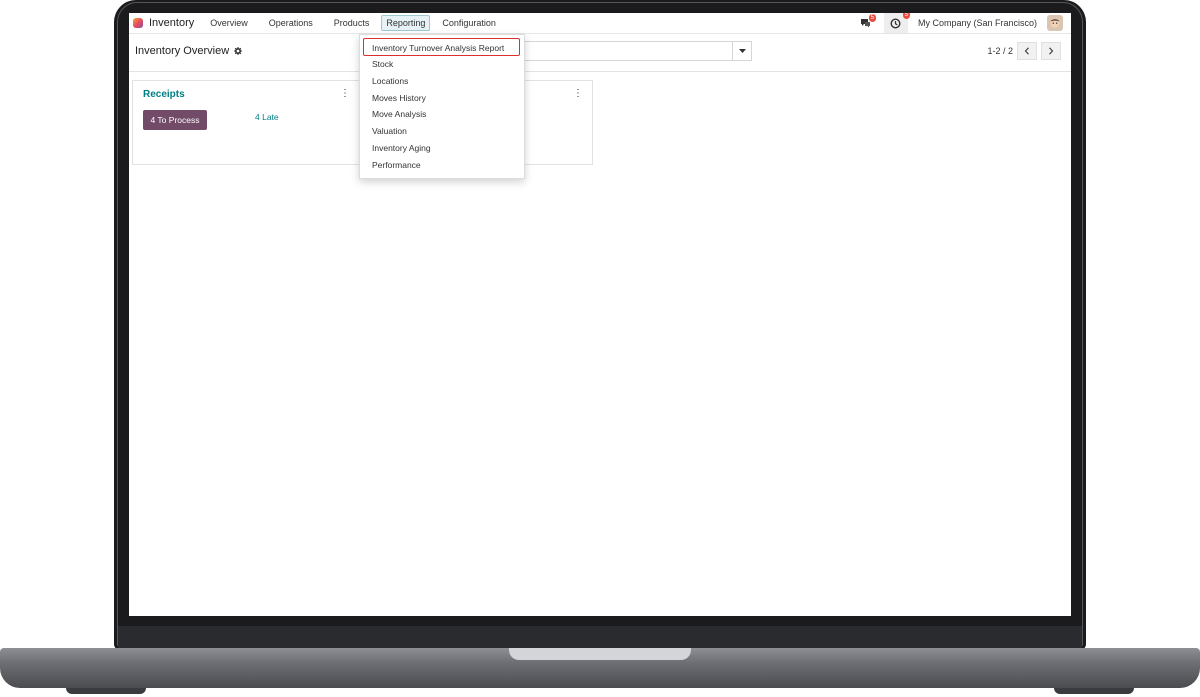 The image size is (1200, 697). What do you see at coordinates (138, 23) in the screenshot?
I see `inventory-app-icon` at bounding box center [138, 23].